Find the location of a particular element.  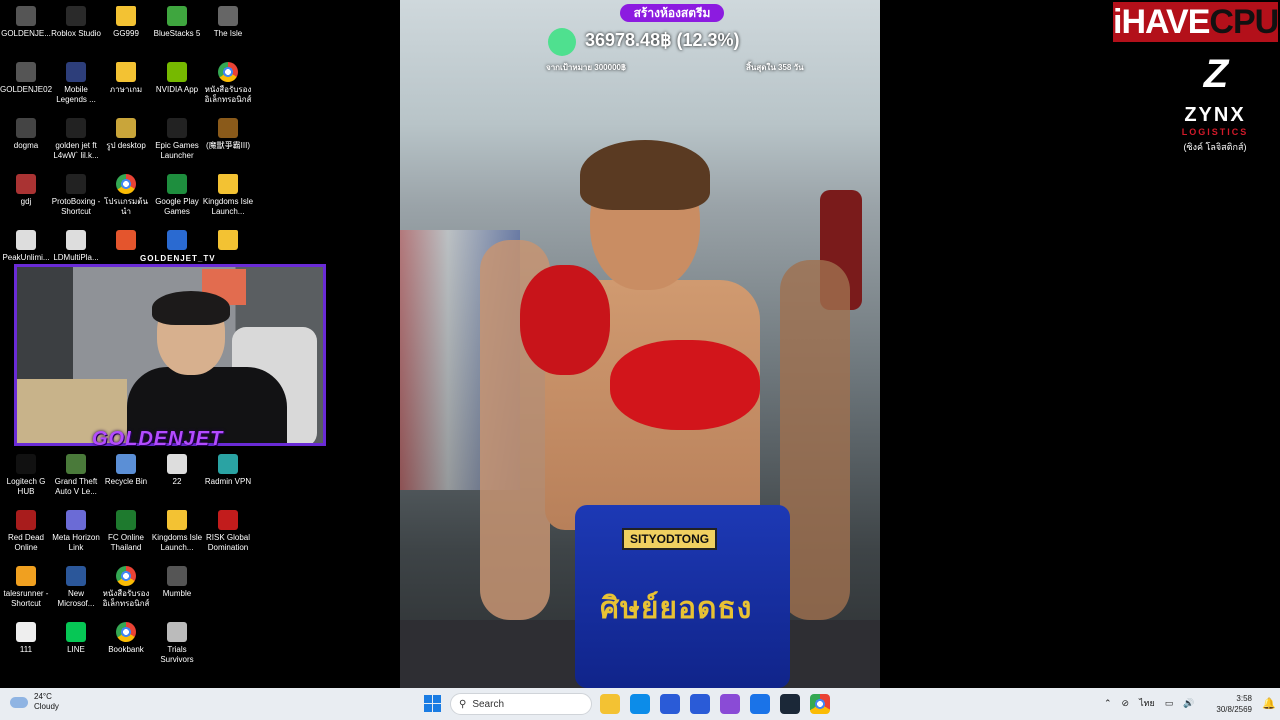

app-icon is located at coordinates (177, 240).